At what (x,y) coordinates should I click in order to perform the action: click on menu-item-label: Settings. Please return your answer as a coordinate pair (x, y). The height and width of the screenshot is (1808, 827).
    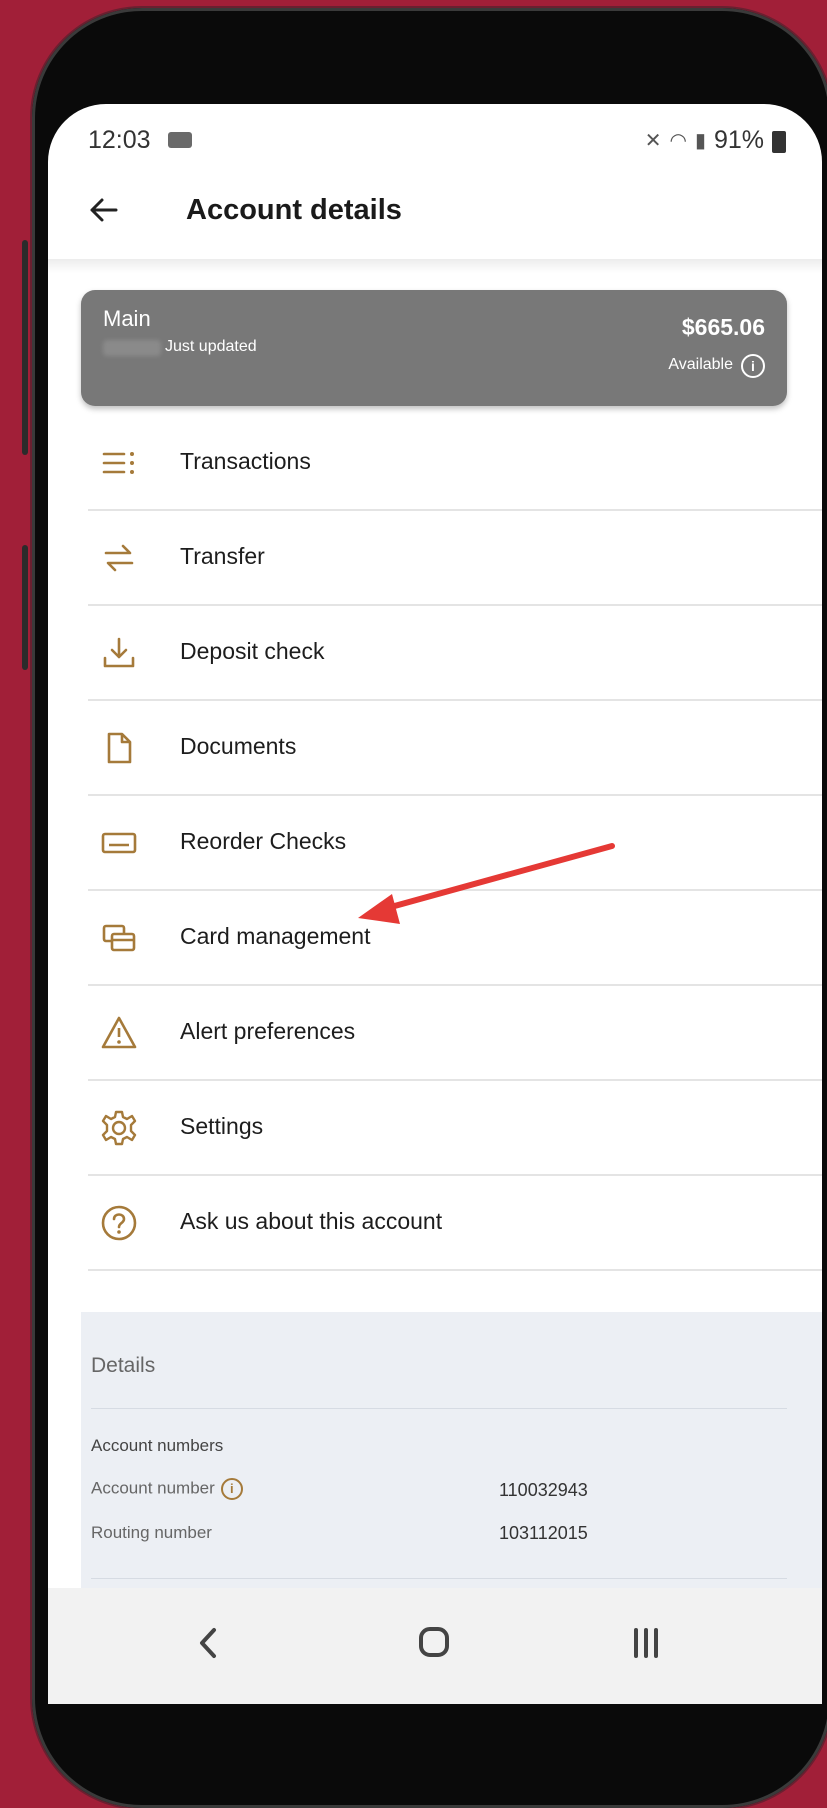
    Looking at the image, I should click on (222, 1126).